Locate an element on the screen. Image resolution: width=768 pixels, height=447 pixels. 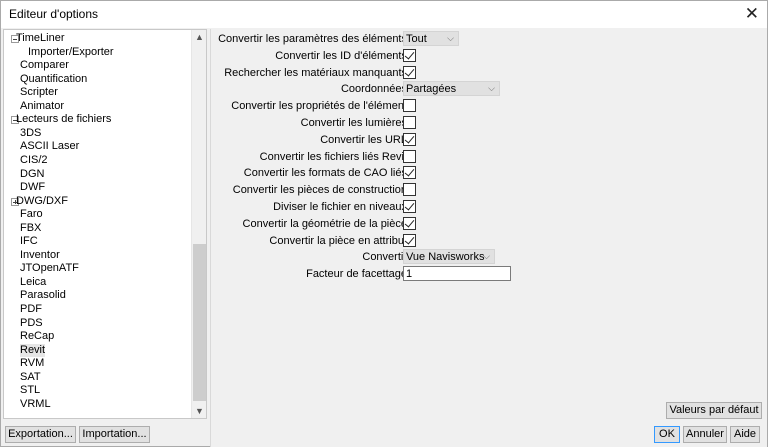
dropdown-value: Vue Navisworks is located at coordinates (445, 257).